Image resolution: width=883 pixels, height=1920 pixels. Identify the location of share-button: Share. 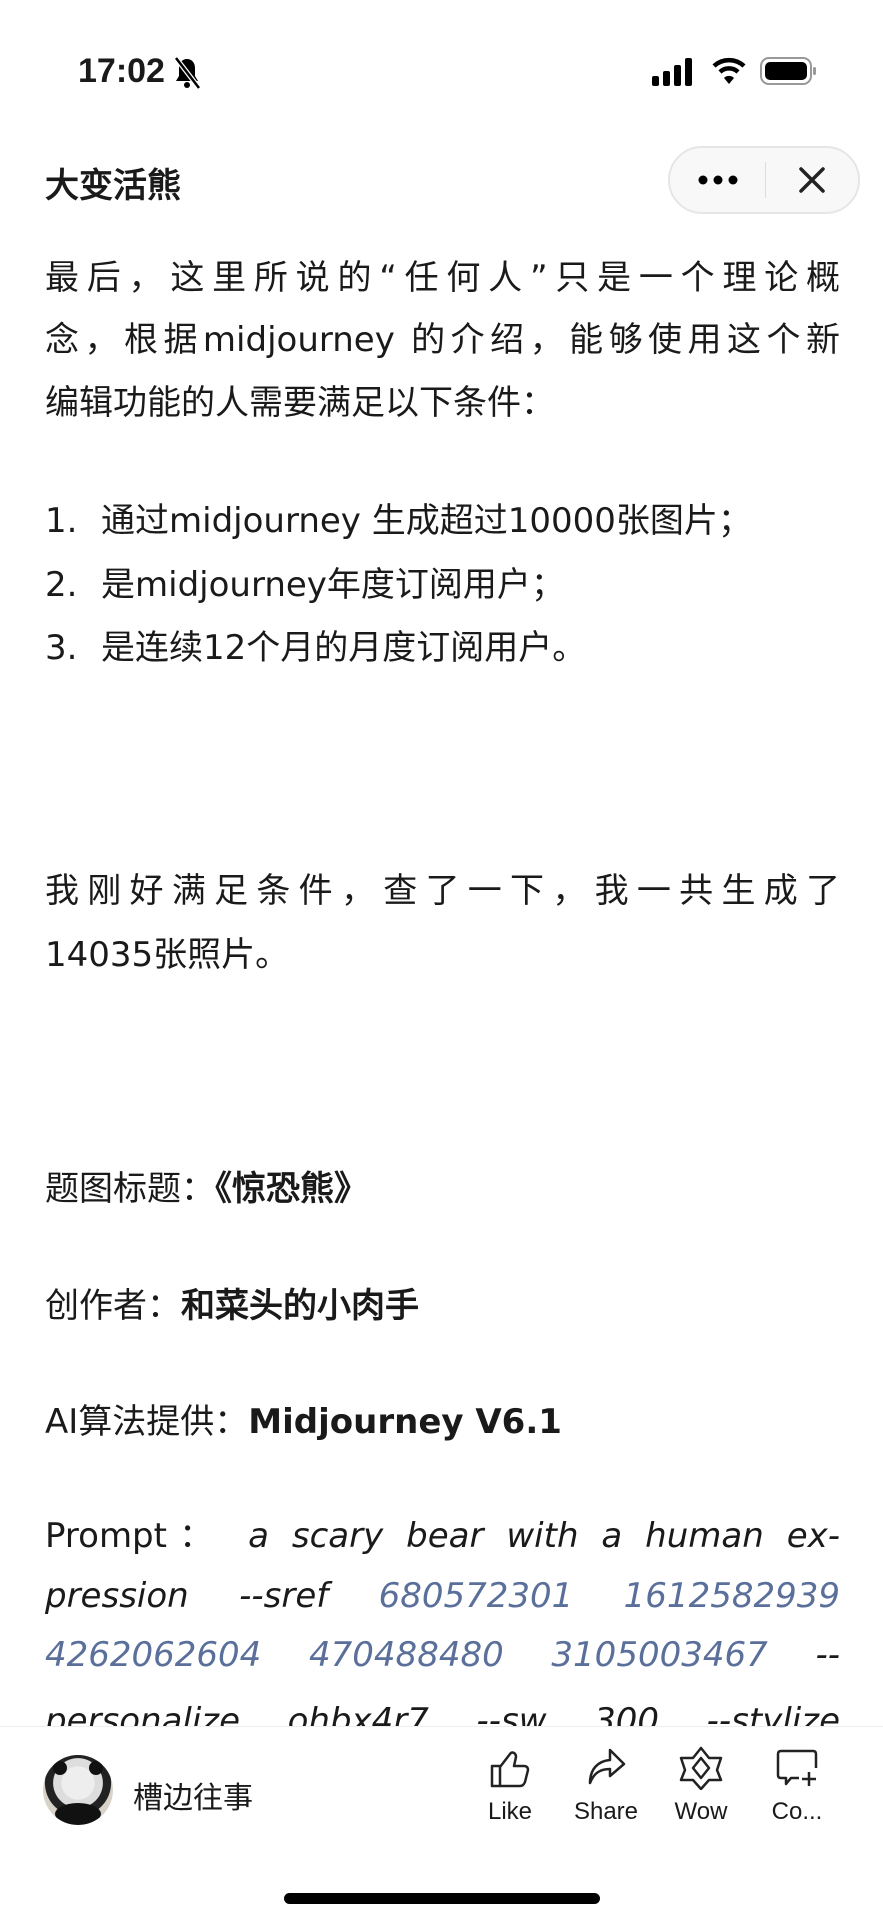
(606, 1786).